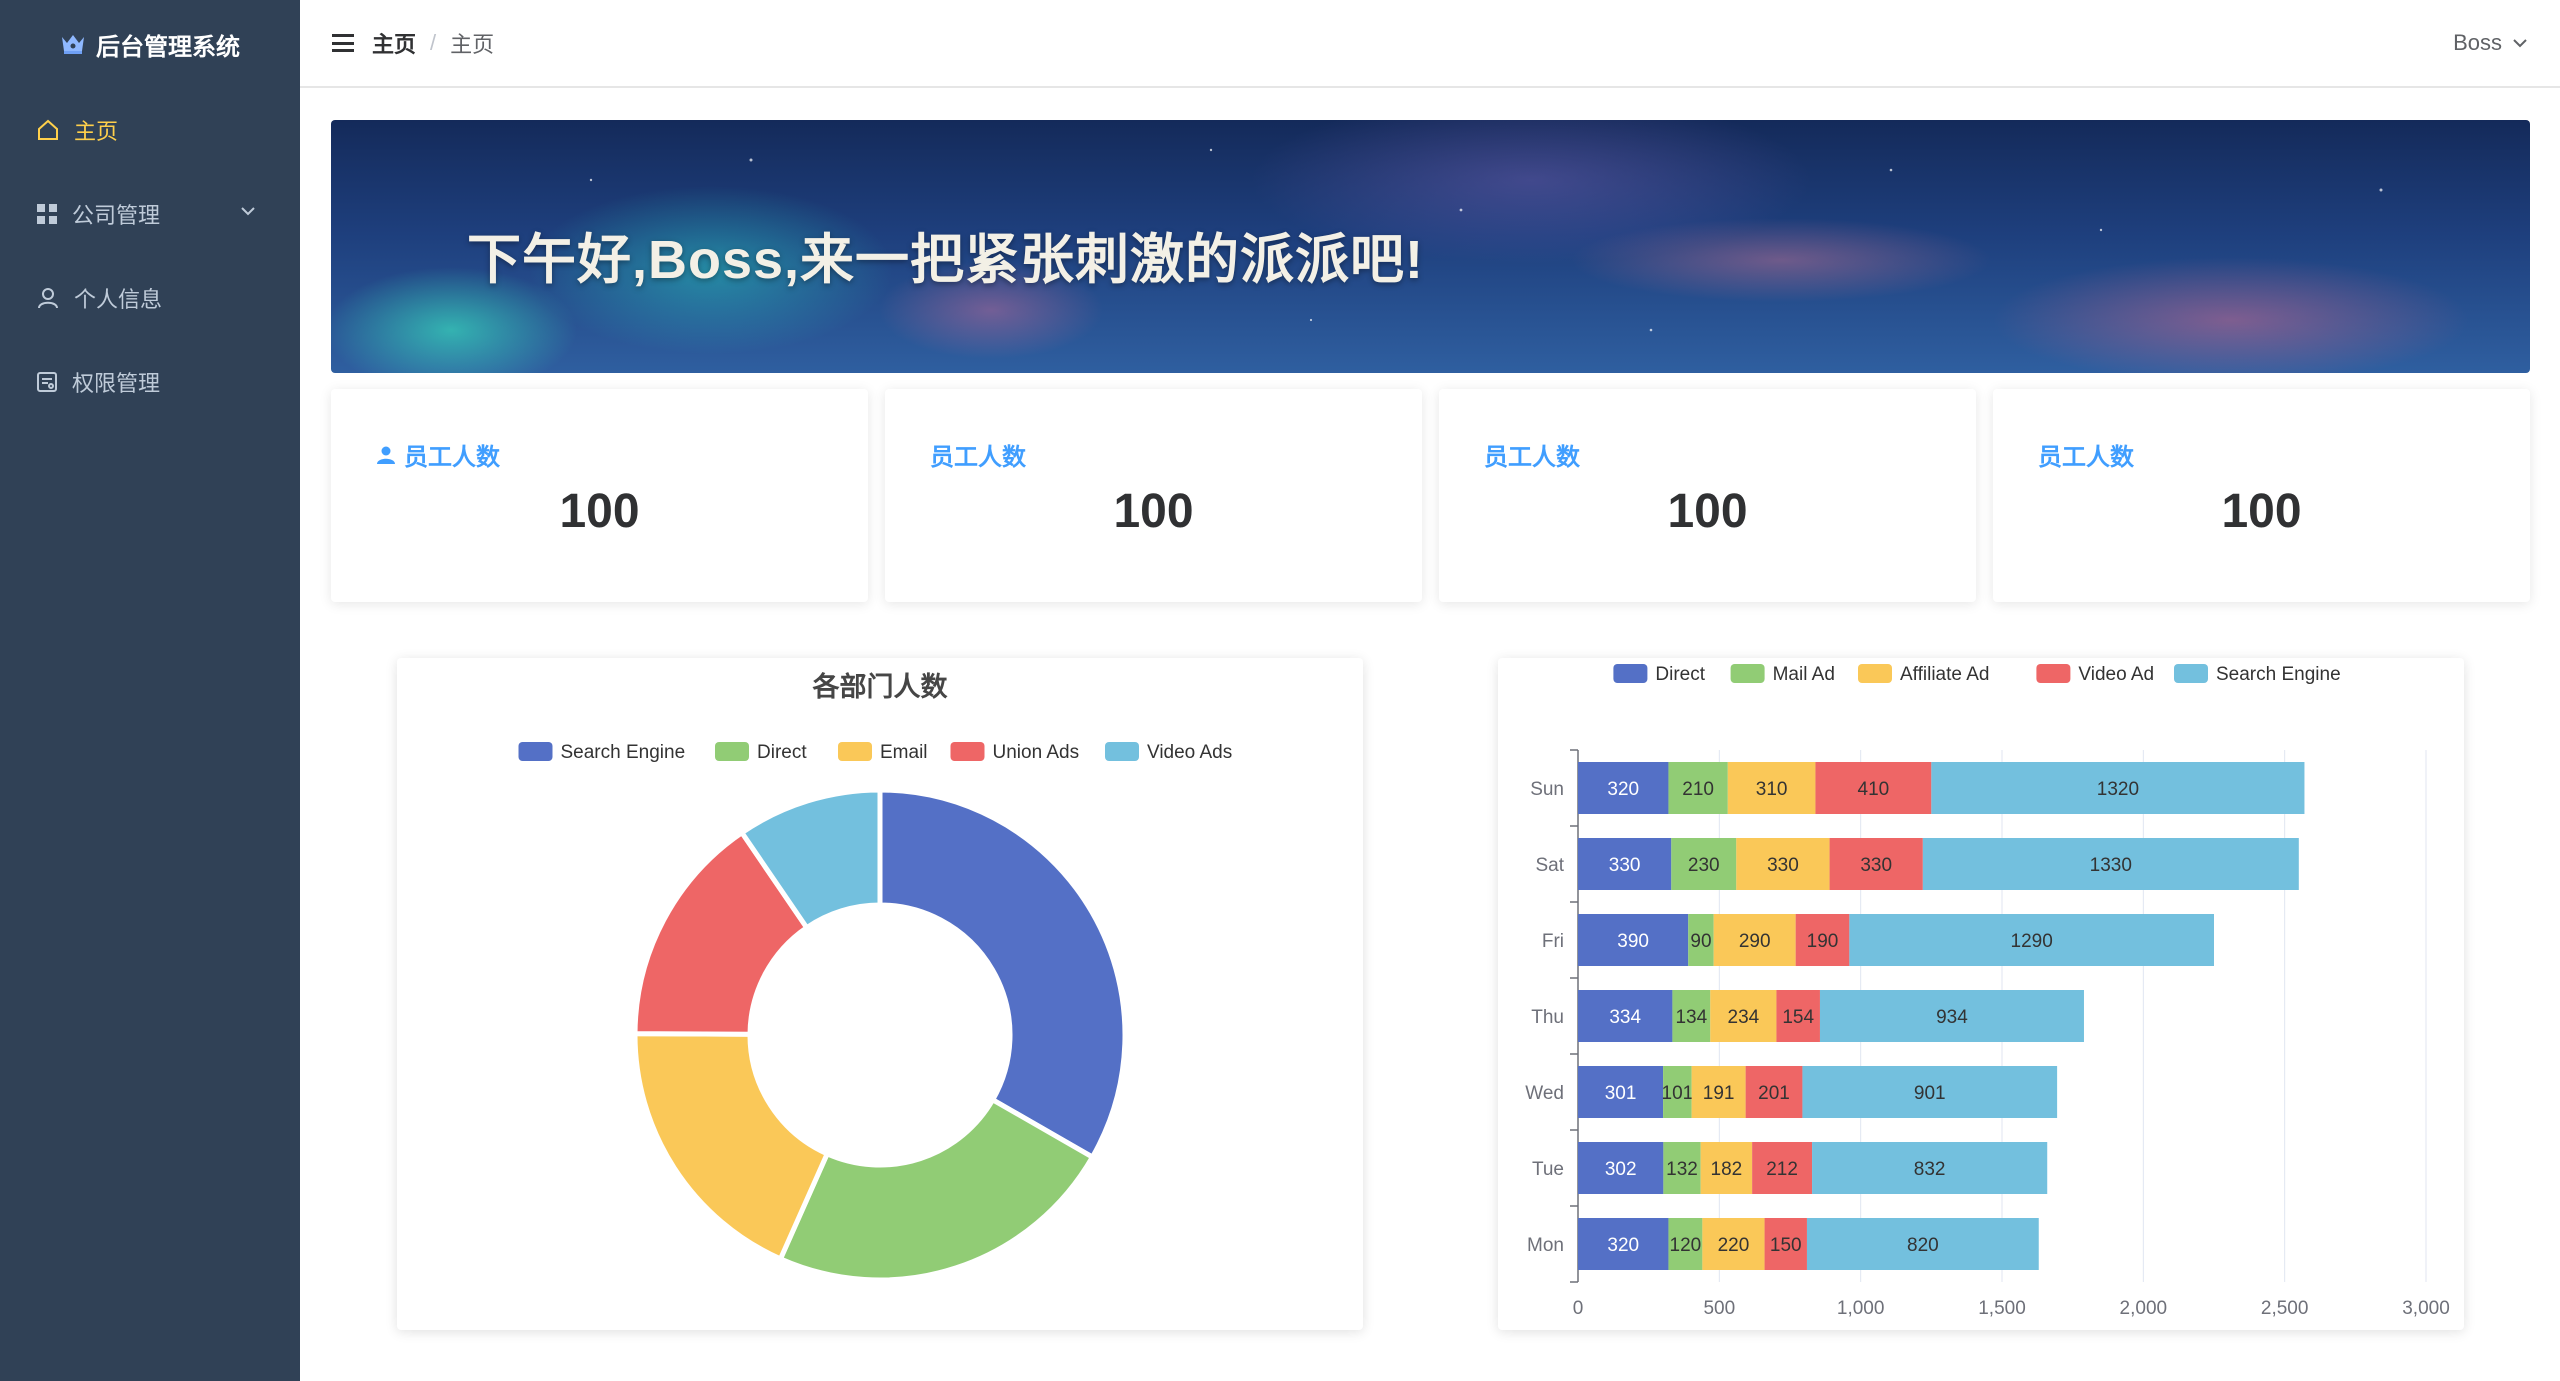 The height and width of the screenshot is (1381, 2560). I want to click on x-tick-label: 2,000, so click(2144, 1308).